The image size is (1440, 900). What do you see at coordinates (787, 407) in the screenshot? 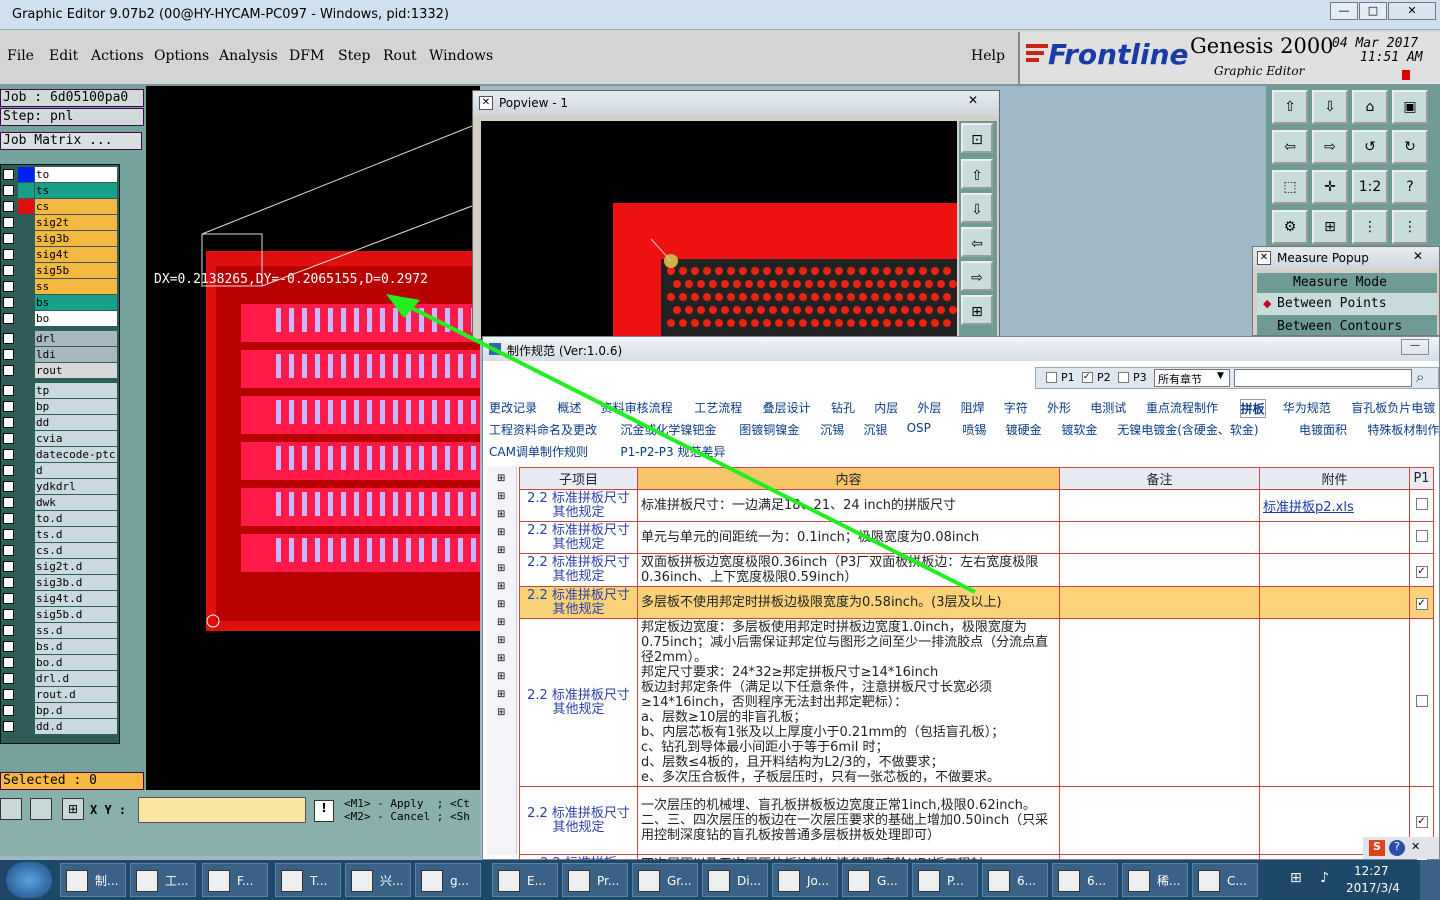
I see `tab-tabs_row1-4: 叠层设计` at bounding box center [787, 407].